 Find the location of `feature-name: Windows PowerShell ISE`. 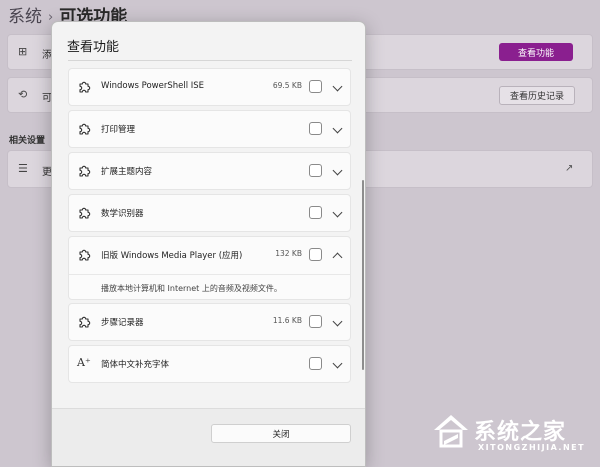

feature-name: Windows PowerShell ISE is located at coordinates (153, 86).